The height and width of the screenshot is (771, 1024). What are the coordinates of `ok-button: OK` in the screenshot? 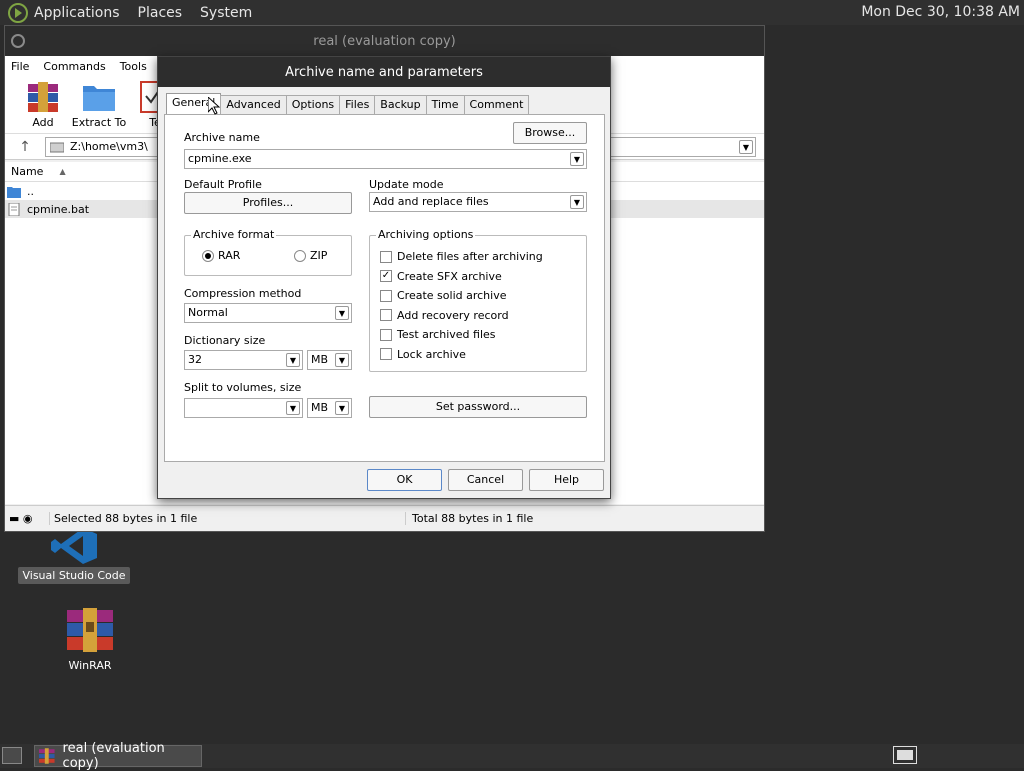 It's located at (404, 480).